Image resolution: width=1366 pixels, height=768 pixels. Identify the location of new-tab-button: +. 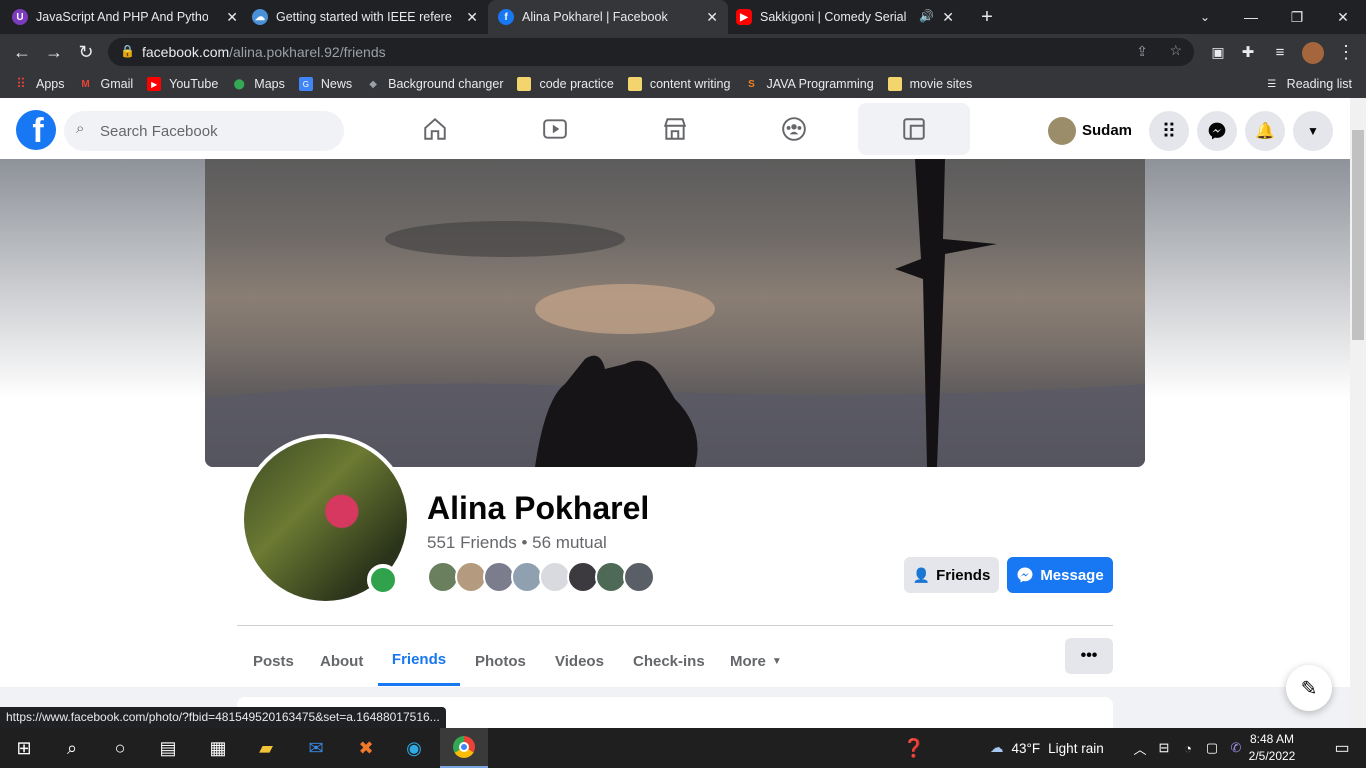
(987, 17).